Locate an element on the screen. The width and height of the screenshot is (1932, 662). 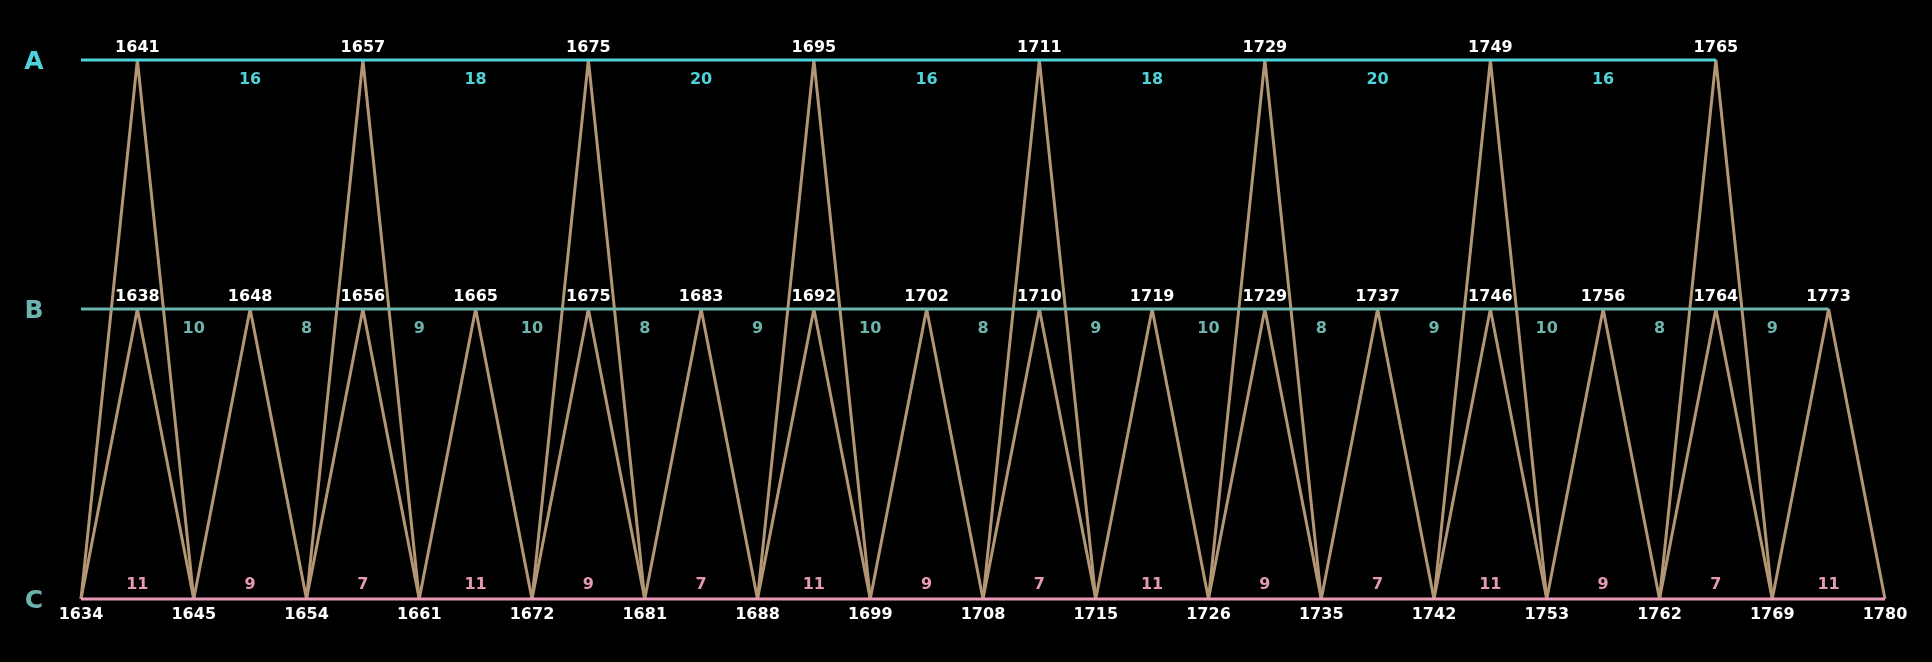
year-label: 1654 is located at coordinates (306, 613).